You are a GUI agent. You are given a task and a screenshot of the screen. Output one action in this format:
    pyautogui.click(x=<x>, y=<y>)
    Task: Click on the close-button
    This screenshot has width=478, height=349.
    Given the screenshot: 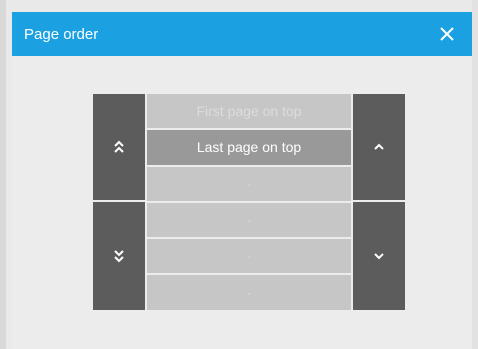 What is the action you would take?
    pyautogui.click(x=447, y=34)
    